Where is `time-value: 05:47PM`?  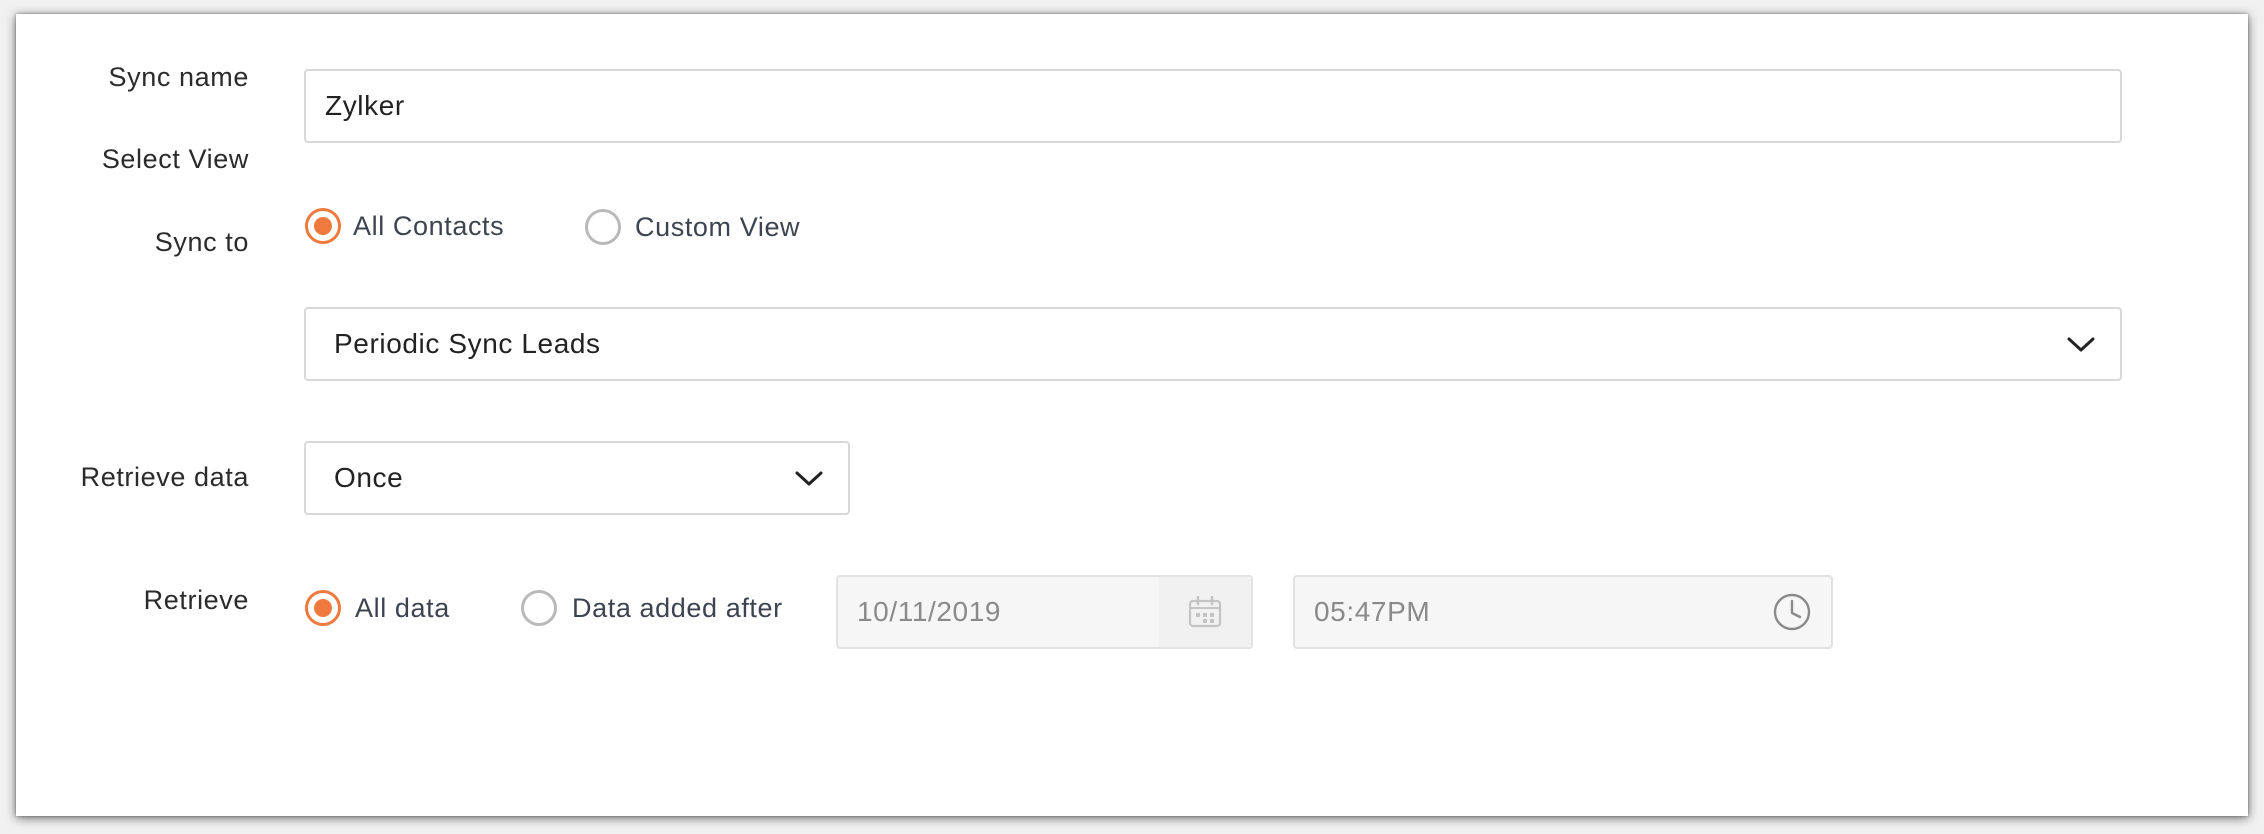
time-value: 05:47PM is located at coordinates (1372, 611).